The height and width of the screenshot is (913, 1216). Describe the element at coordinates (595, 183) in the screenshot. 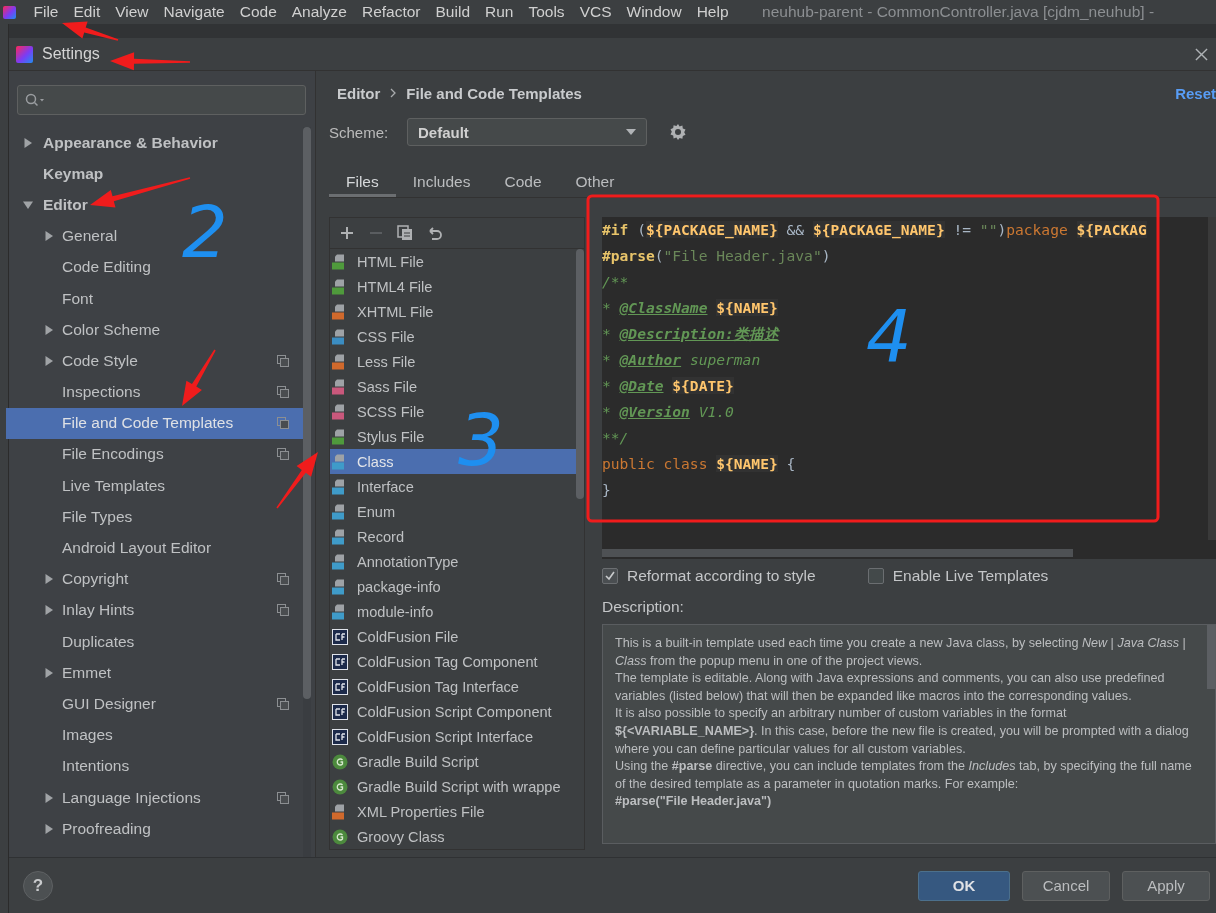

I see `tab: Other` at that location.